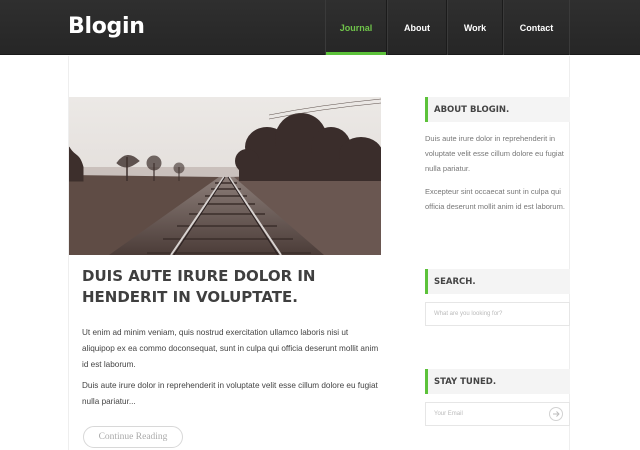 This screenshot has width=640, height=450. What do you see at coordinates (536, 27) in the screenshot?
I see `nav-item-contact: Contact` at bounding box center [536, 27].